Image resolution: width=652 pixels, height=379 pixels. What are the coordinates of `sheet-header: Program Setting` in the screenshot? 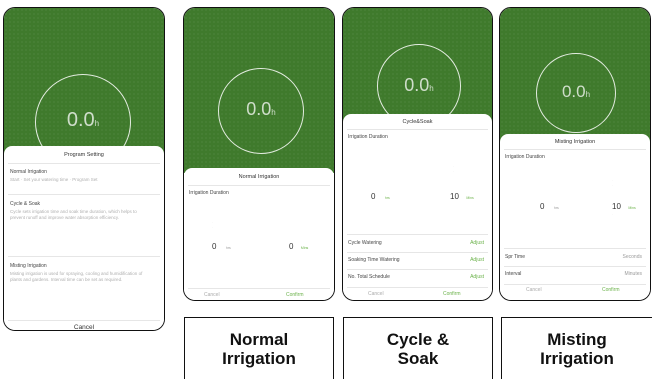 It's located at (84, 155).